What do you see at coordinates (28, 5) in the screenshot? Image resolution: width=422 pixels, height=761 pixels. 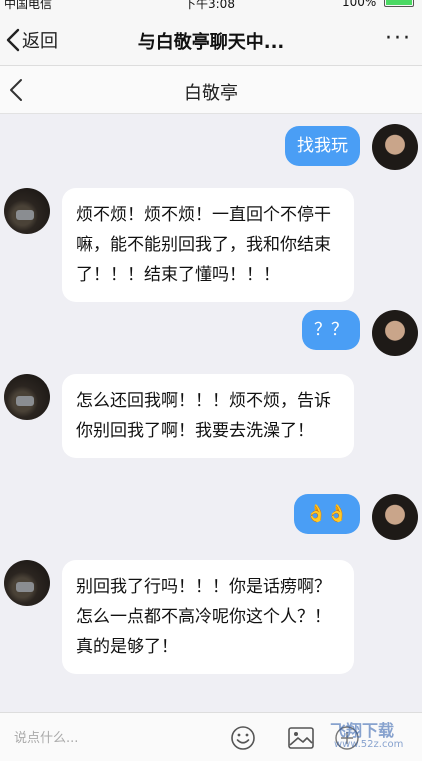 I see `carrier-label: 中国电信` at bounding box center [28, 5].